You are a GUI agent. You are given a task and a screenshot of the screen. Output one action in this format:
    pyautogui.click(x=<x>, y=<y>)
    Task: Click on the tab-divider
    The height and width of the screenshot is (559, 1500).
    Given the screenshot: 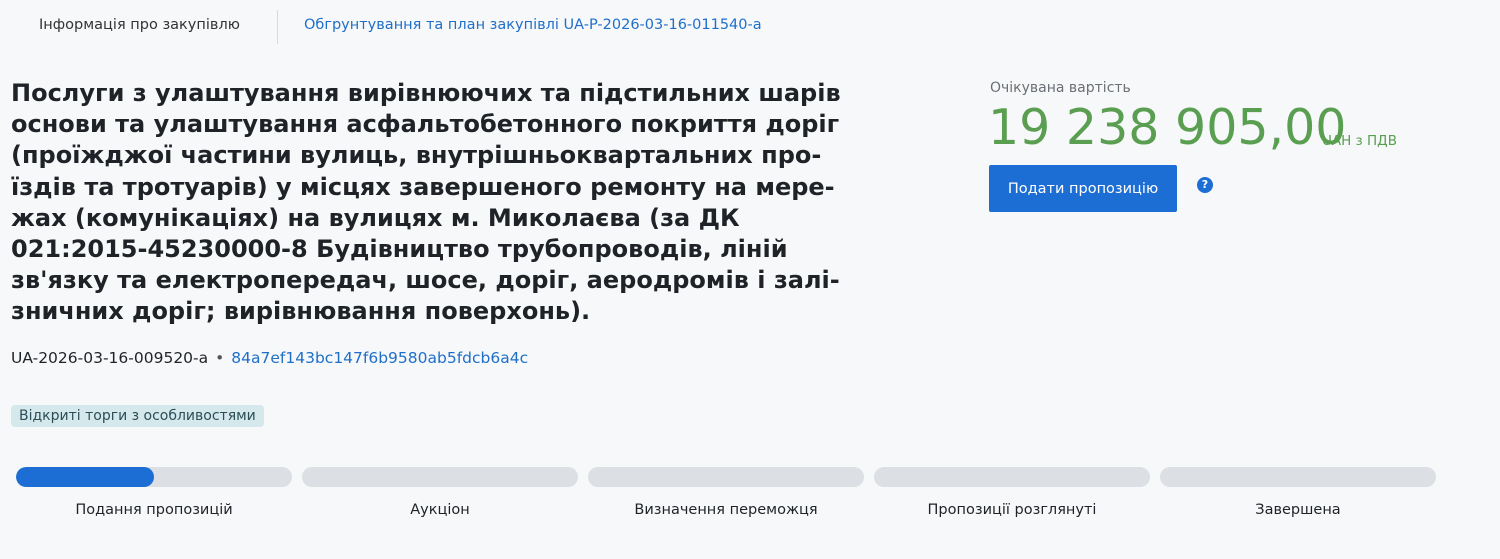 What is the action you would take?
    pyautogui.click(x=277, y=27)
    